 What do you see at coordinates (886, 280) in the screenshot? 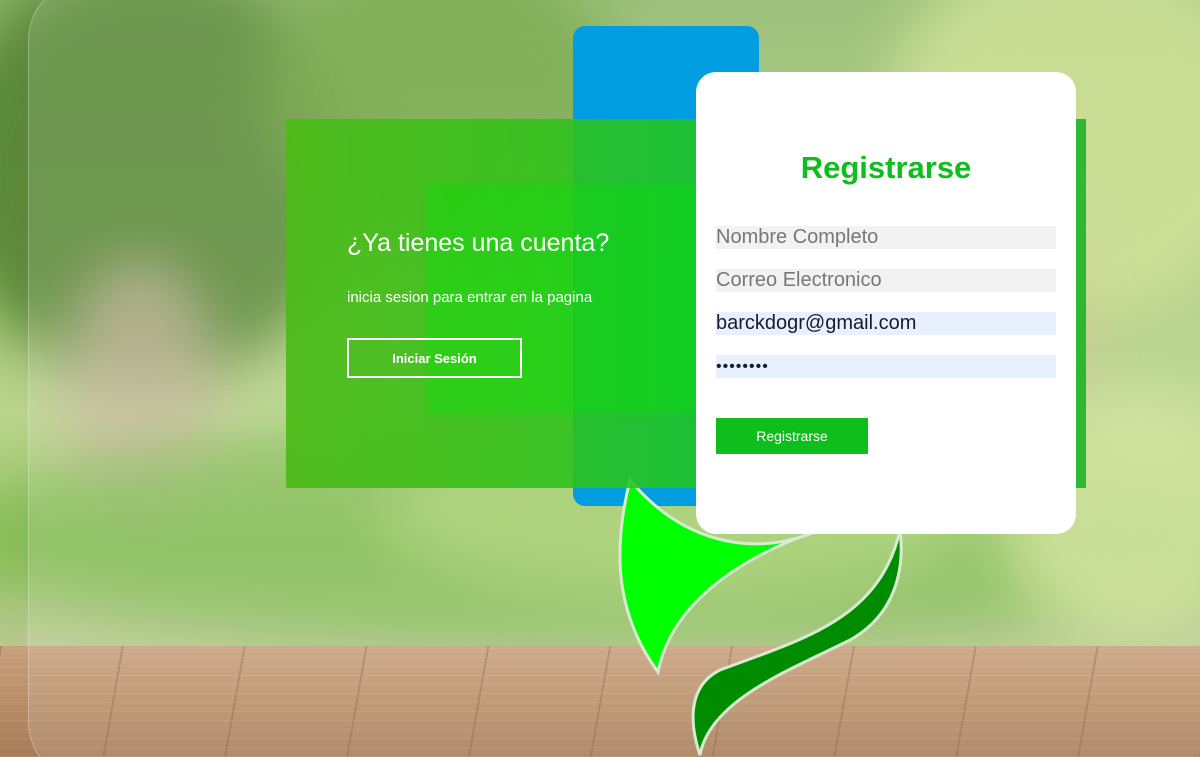
I see `email-input` at bounding box center [886, 280].